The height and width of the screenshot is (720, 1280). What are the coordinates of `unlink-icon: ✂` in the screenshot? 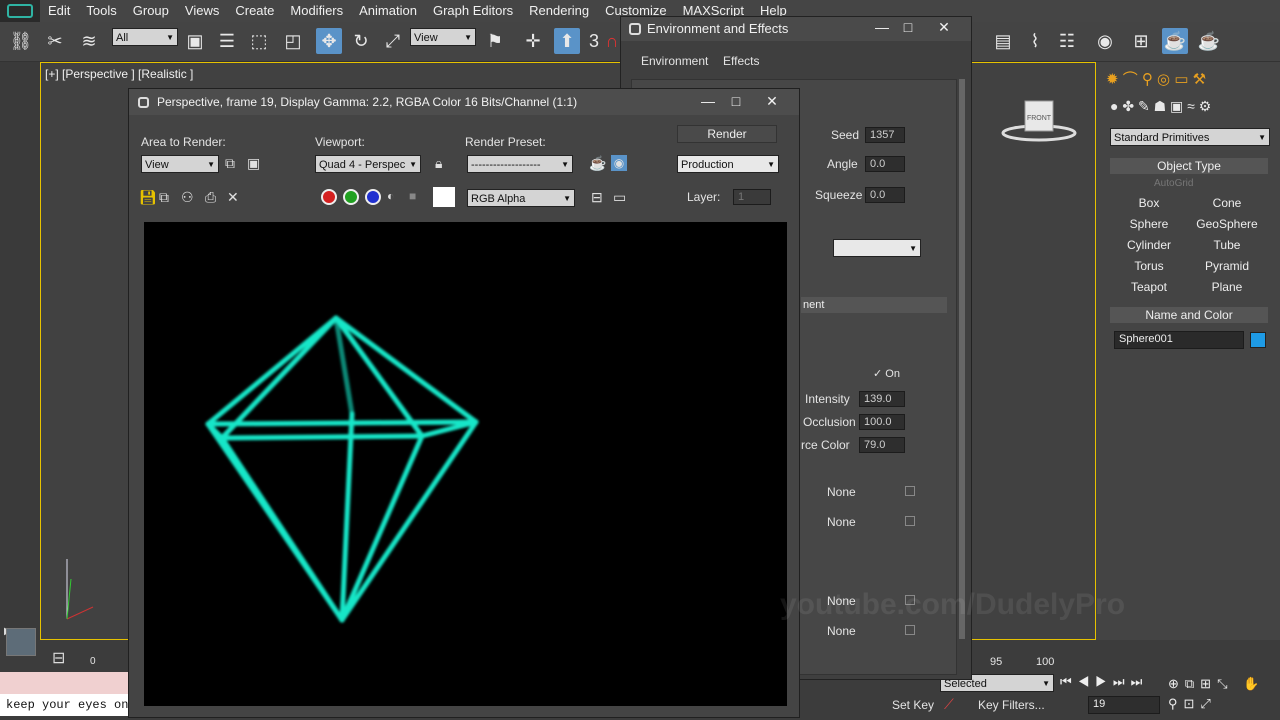 It's located at (55, 41).